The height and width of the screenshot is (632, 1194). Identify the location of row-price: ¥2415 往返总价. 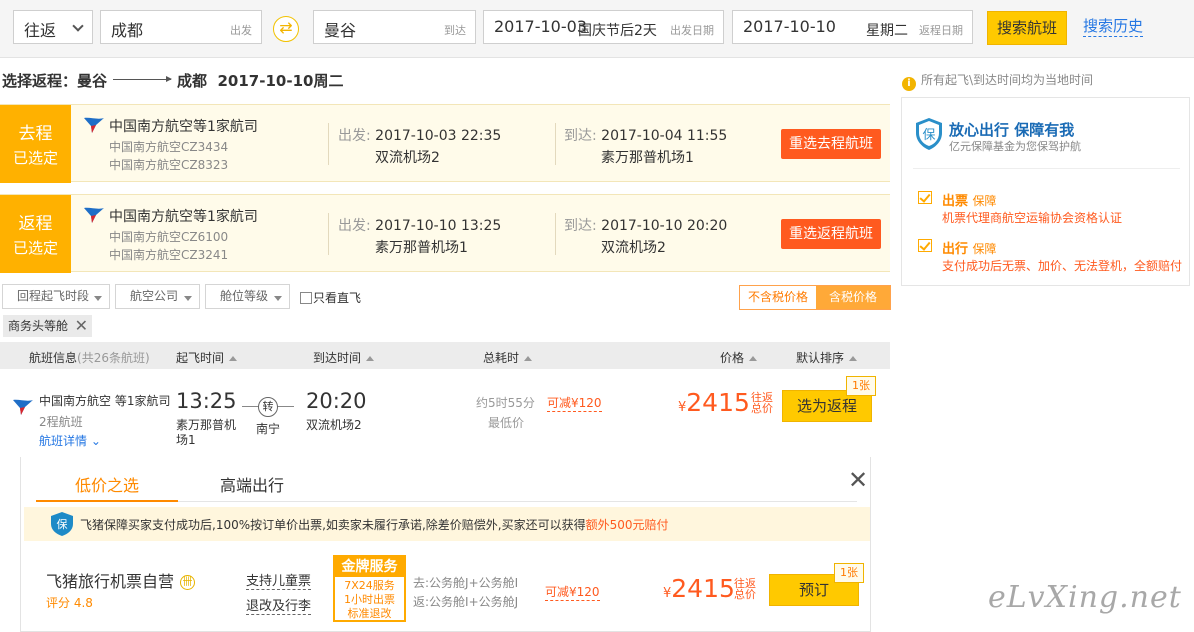
(725, 402).